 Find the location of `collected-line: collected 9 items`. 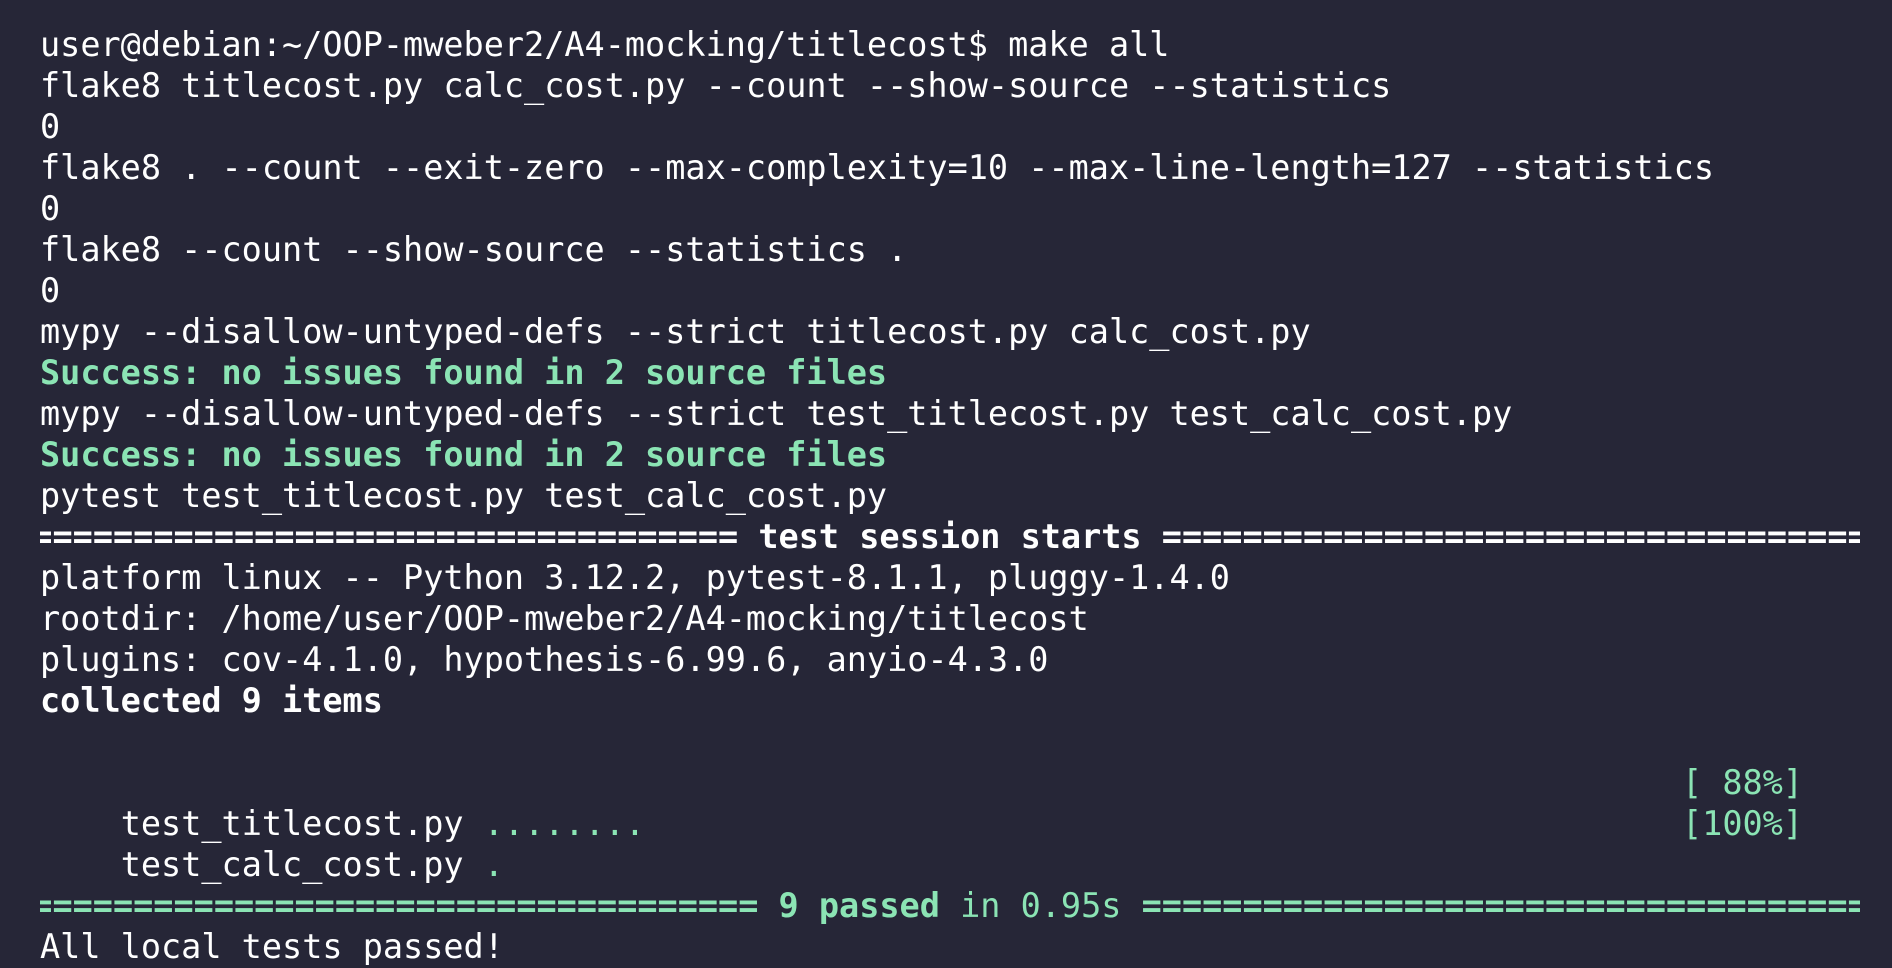

collected-line: collected 9 items is located at coordinates (211, 700).